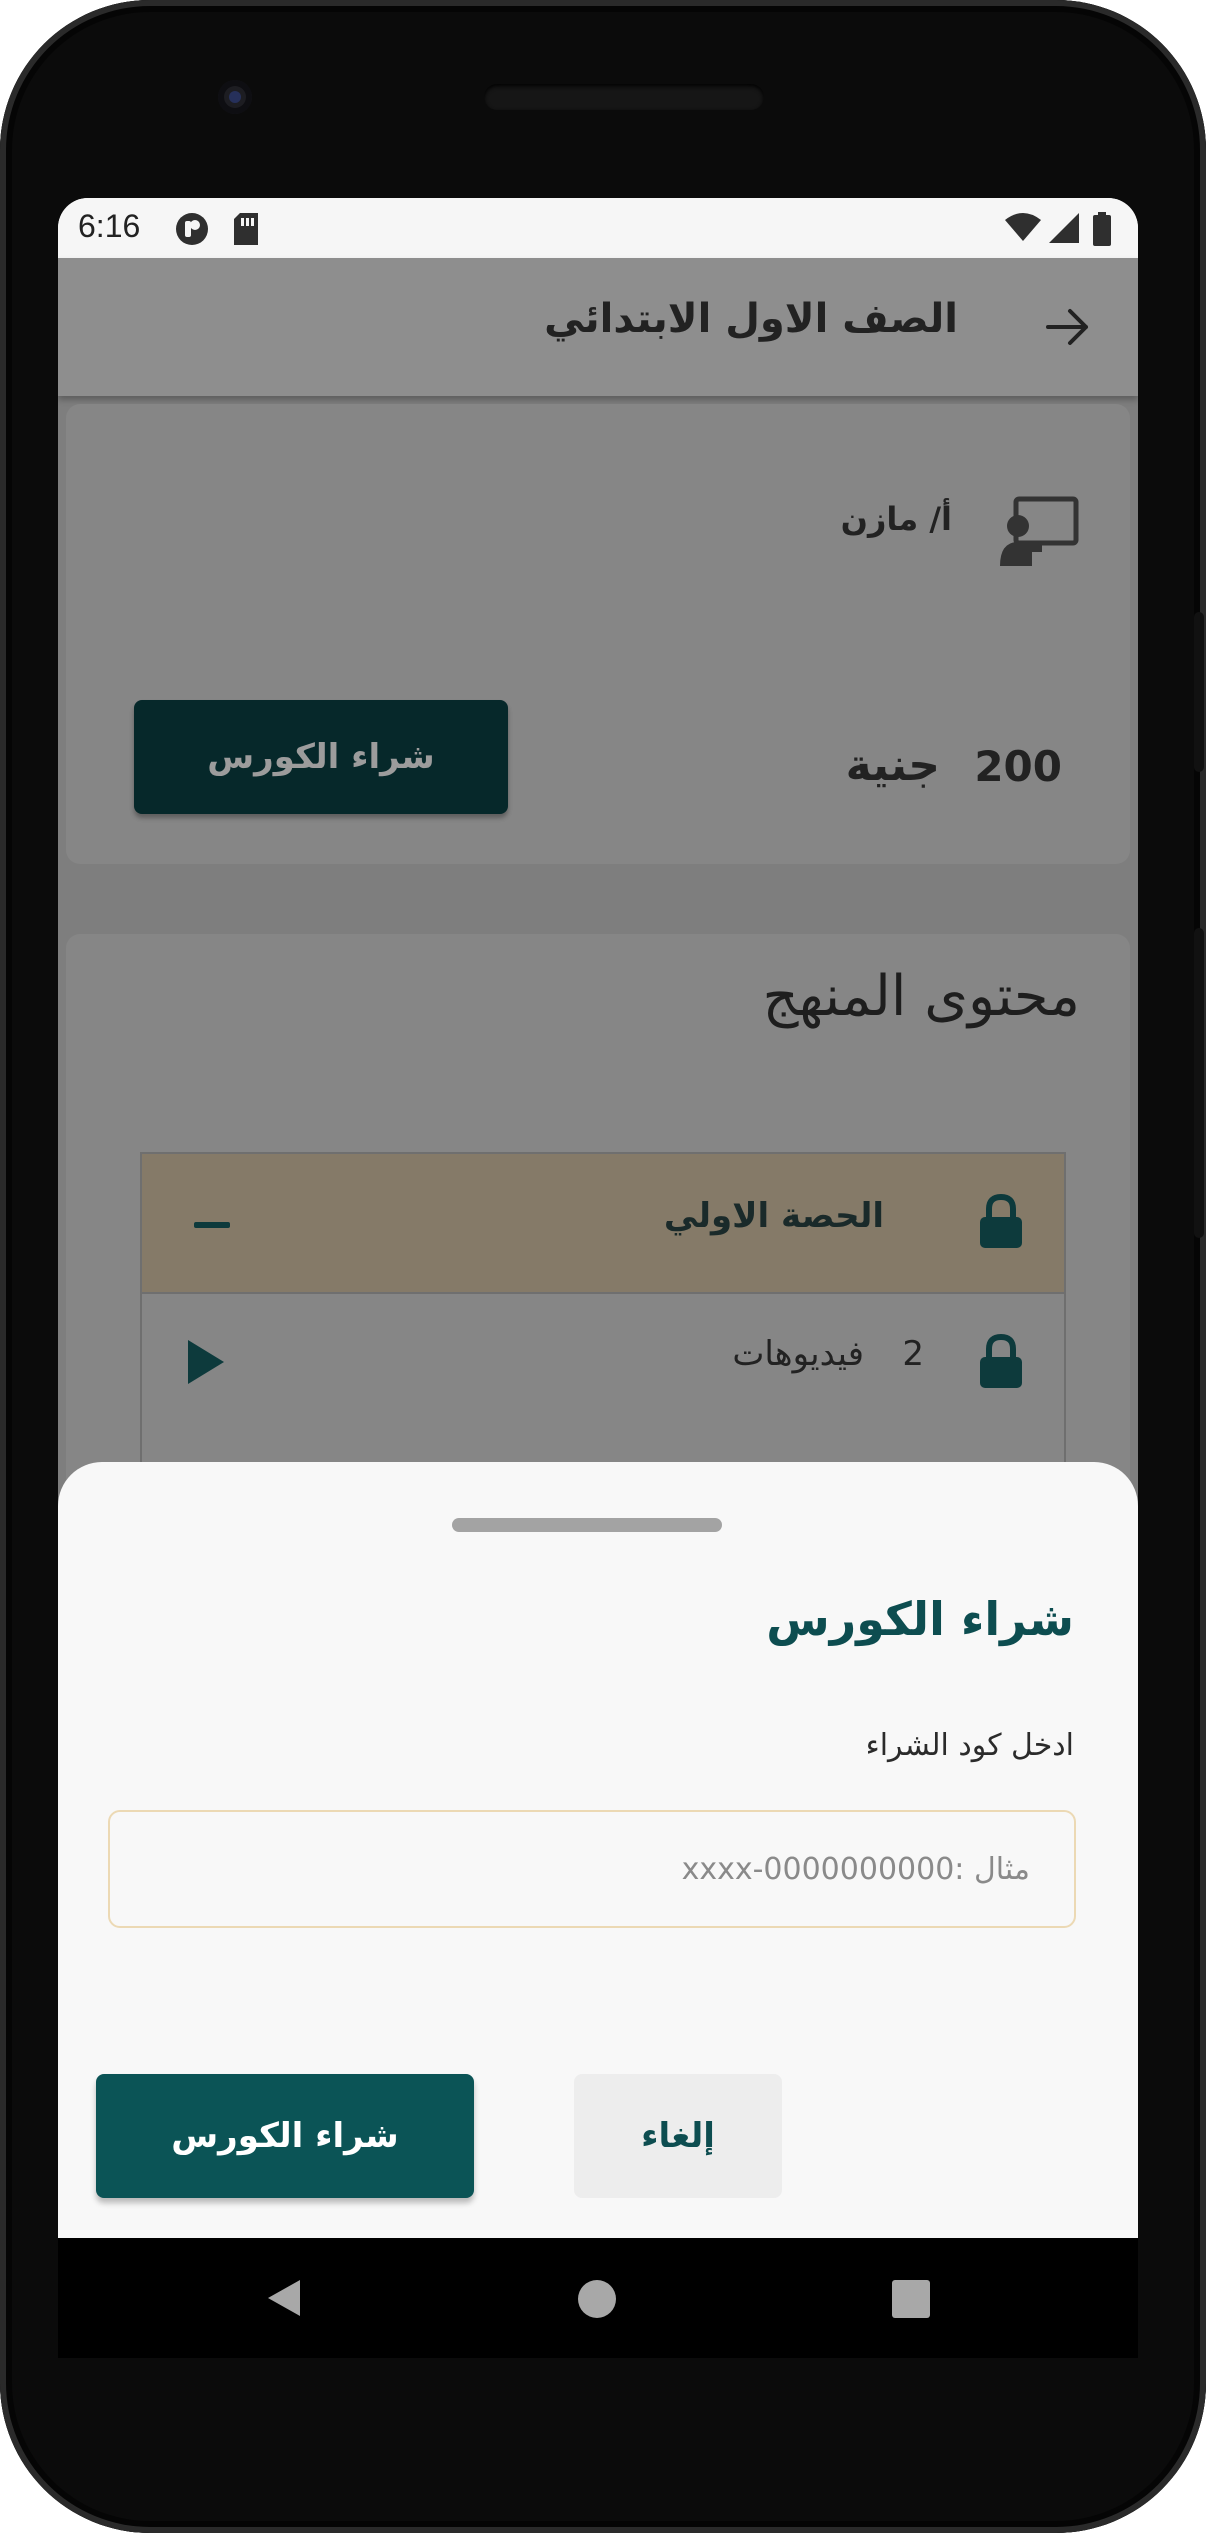  Describe the element at coordinates (206, 1362) in the screenshot. I see `play-icon` at that location.